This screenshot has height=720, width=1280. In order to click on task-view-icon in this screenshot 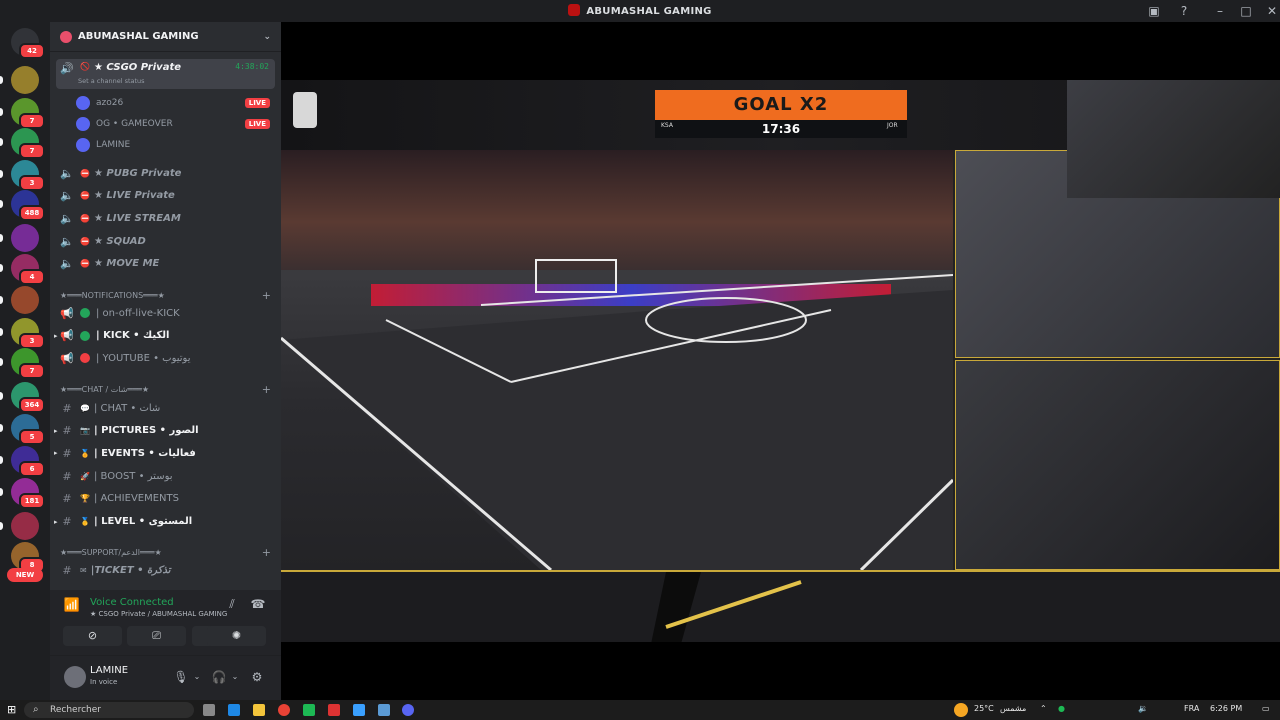, I will do `click(209, 710)`.